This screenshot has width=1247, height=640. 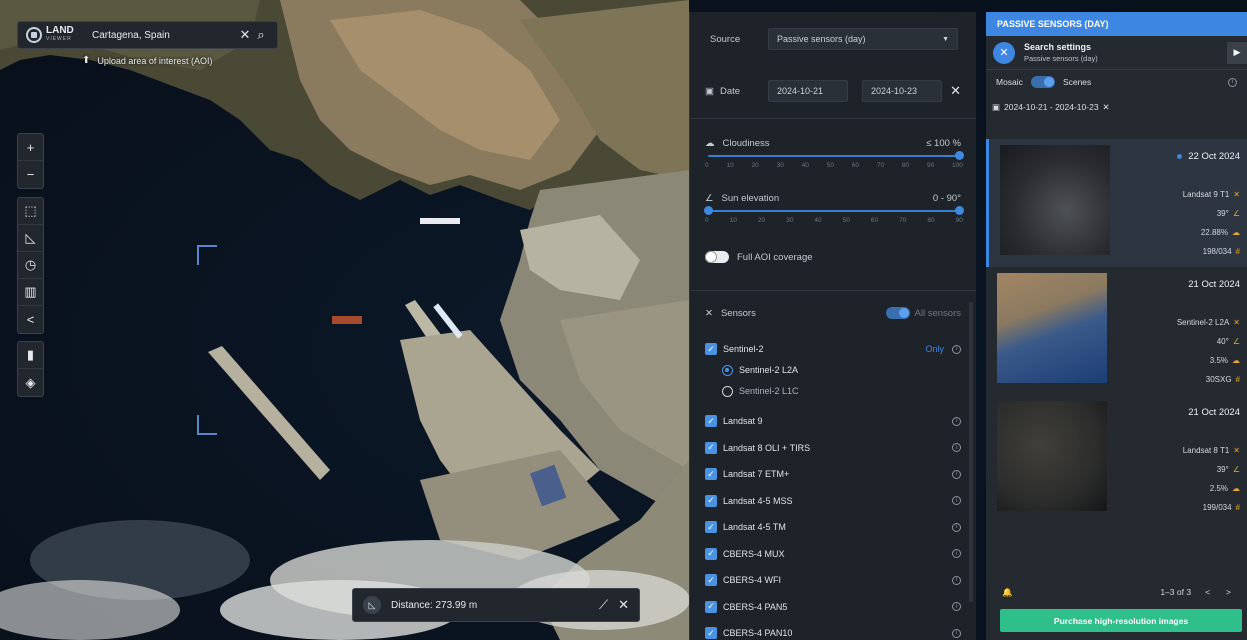 I want to click on settings-scrollbar, so click(x=971, y=452).